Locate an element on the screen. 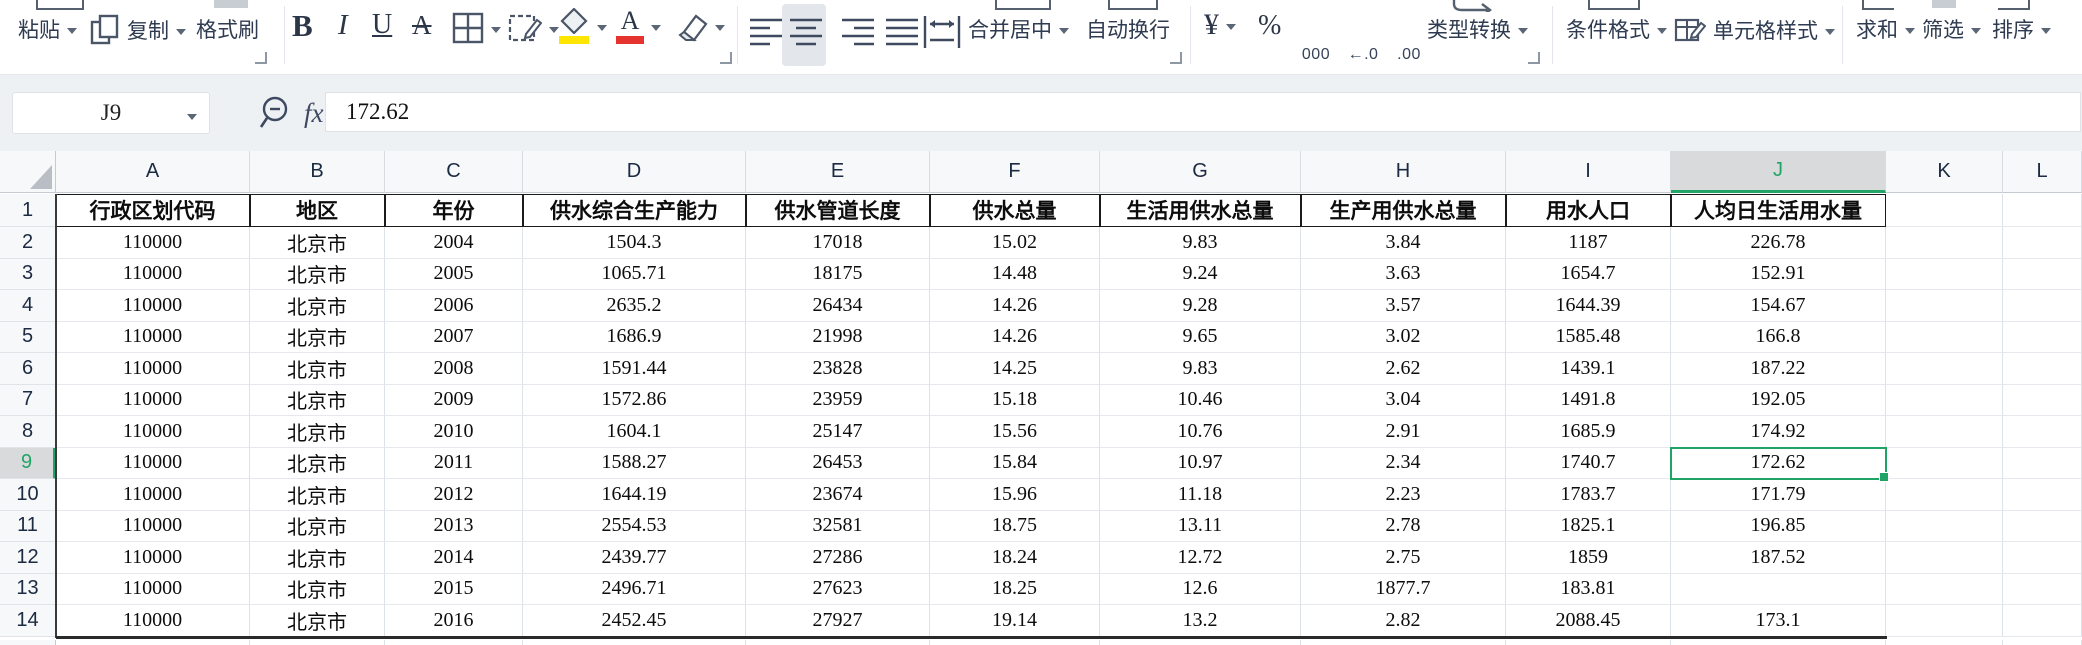 The width and height of the screenshot is (2082, 645). cell-B3: 北京市 is located at coordinates (317, 274).